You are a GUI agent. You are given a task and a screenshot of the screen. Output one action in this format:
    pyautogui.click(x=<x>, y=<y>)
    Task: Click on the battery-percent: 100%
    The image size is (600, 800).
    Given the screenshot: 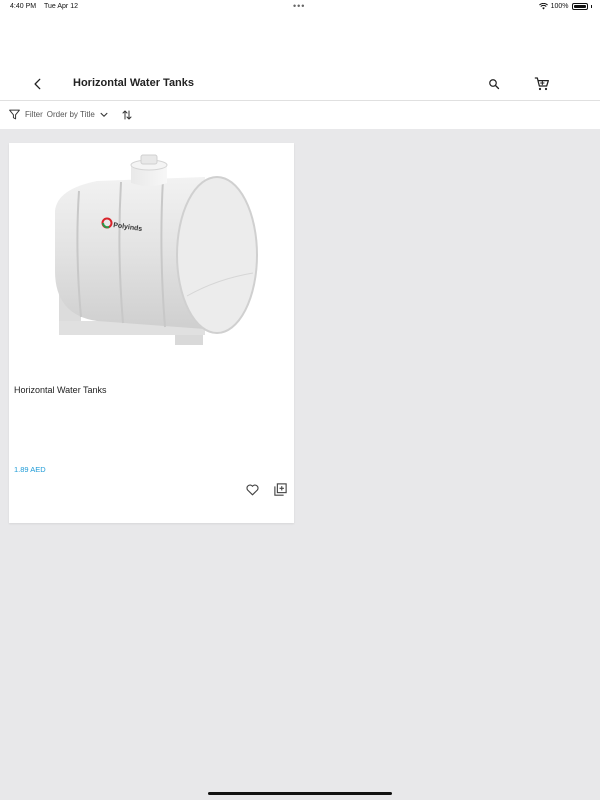 What is the action you would take?
    pyautogui.click(x=559, y=6)
    